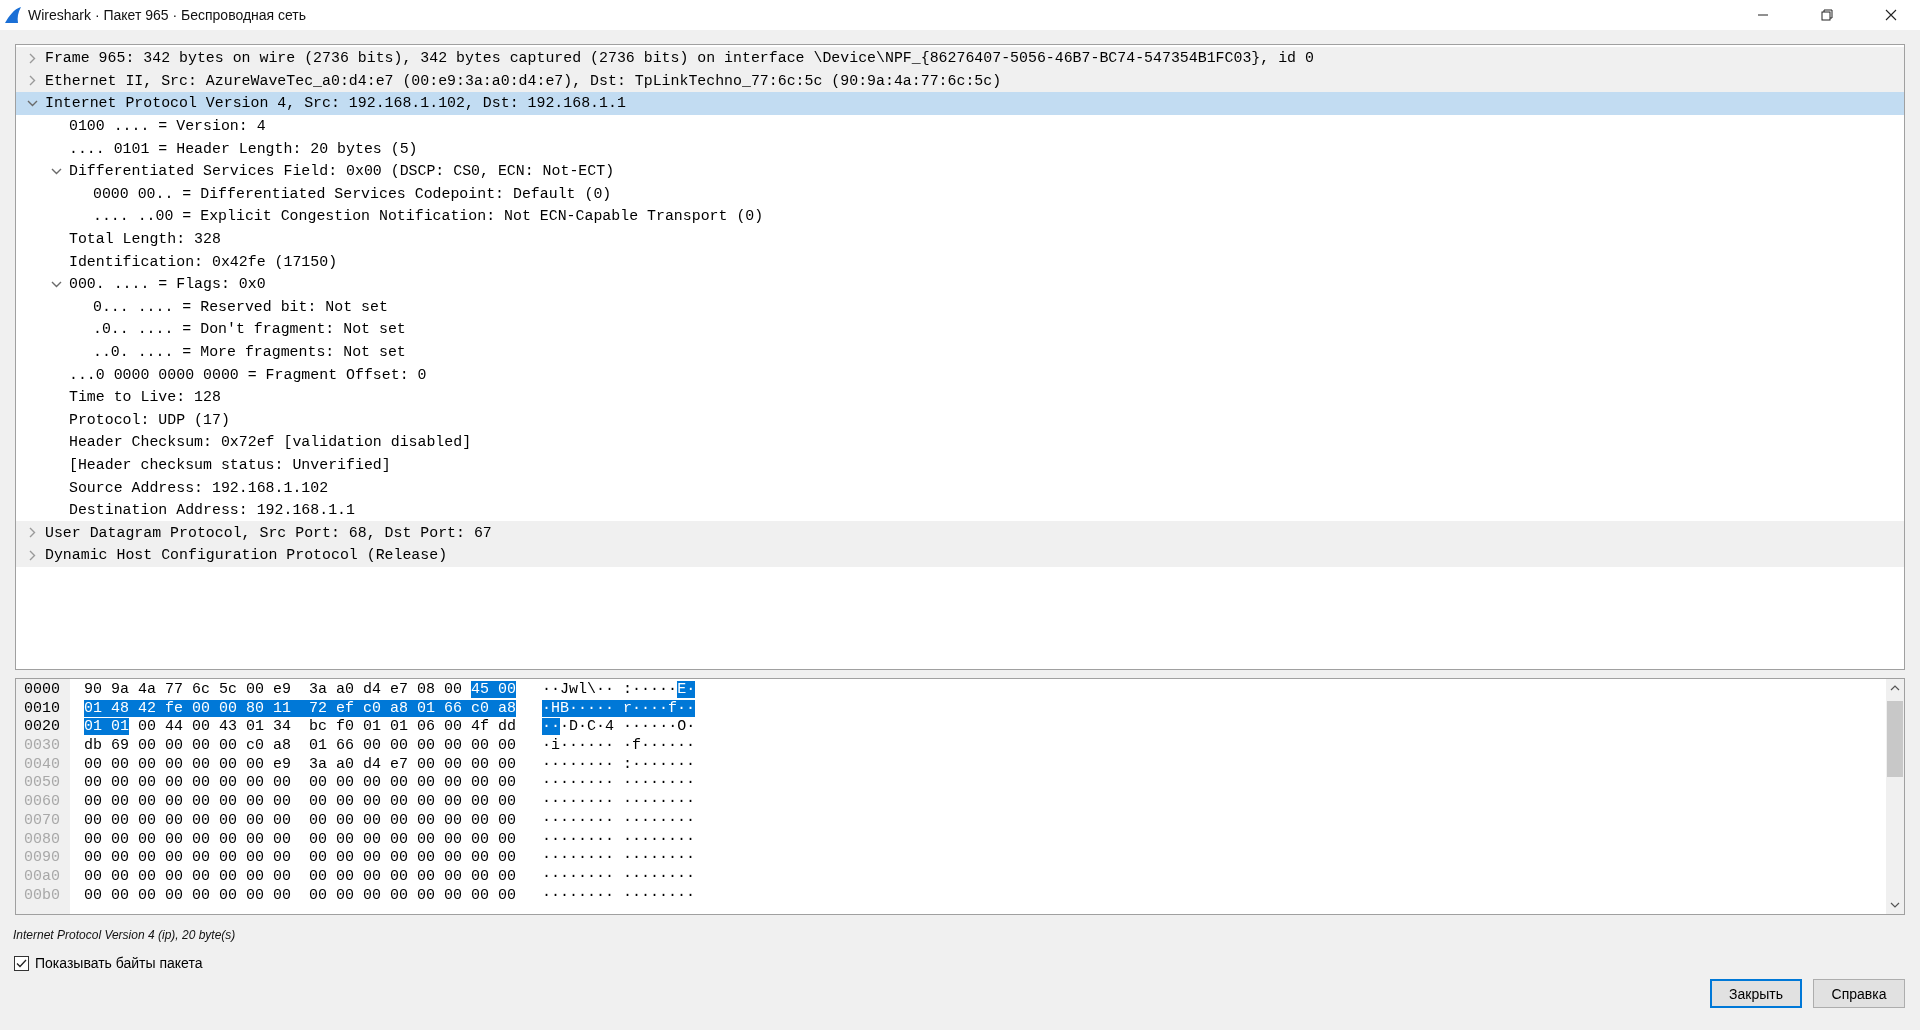 The image size is (1920, 1030). I want to click on tree-row: Destination Address: 192.168.1.1, so click(960, 510).